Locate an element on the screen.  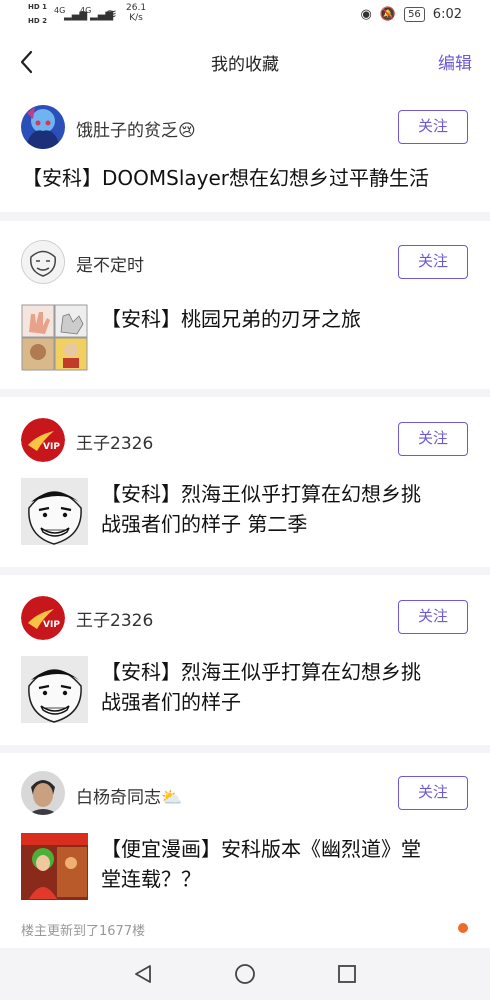
nav-back-button is located at coordinates (143, 974).